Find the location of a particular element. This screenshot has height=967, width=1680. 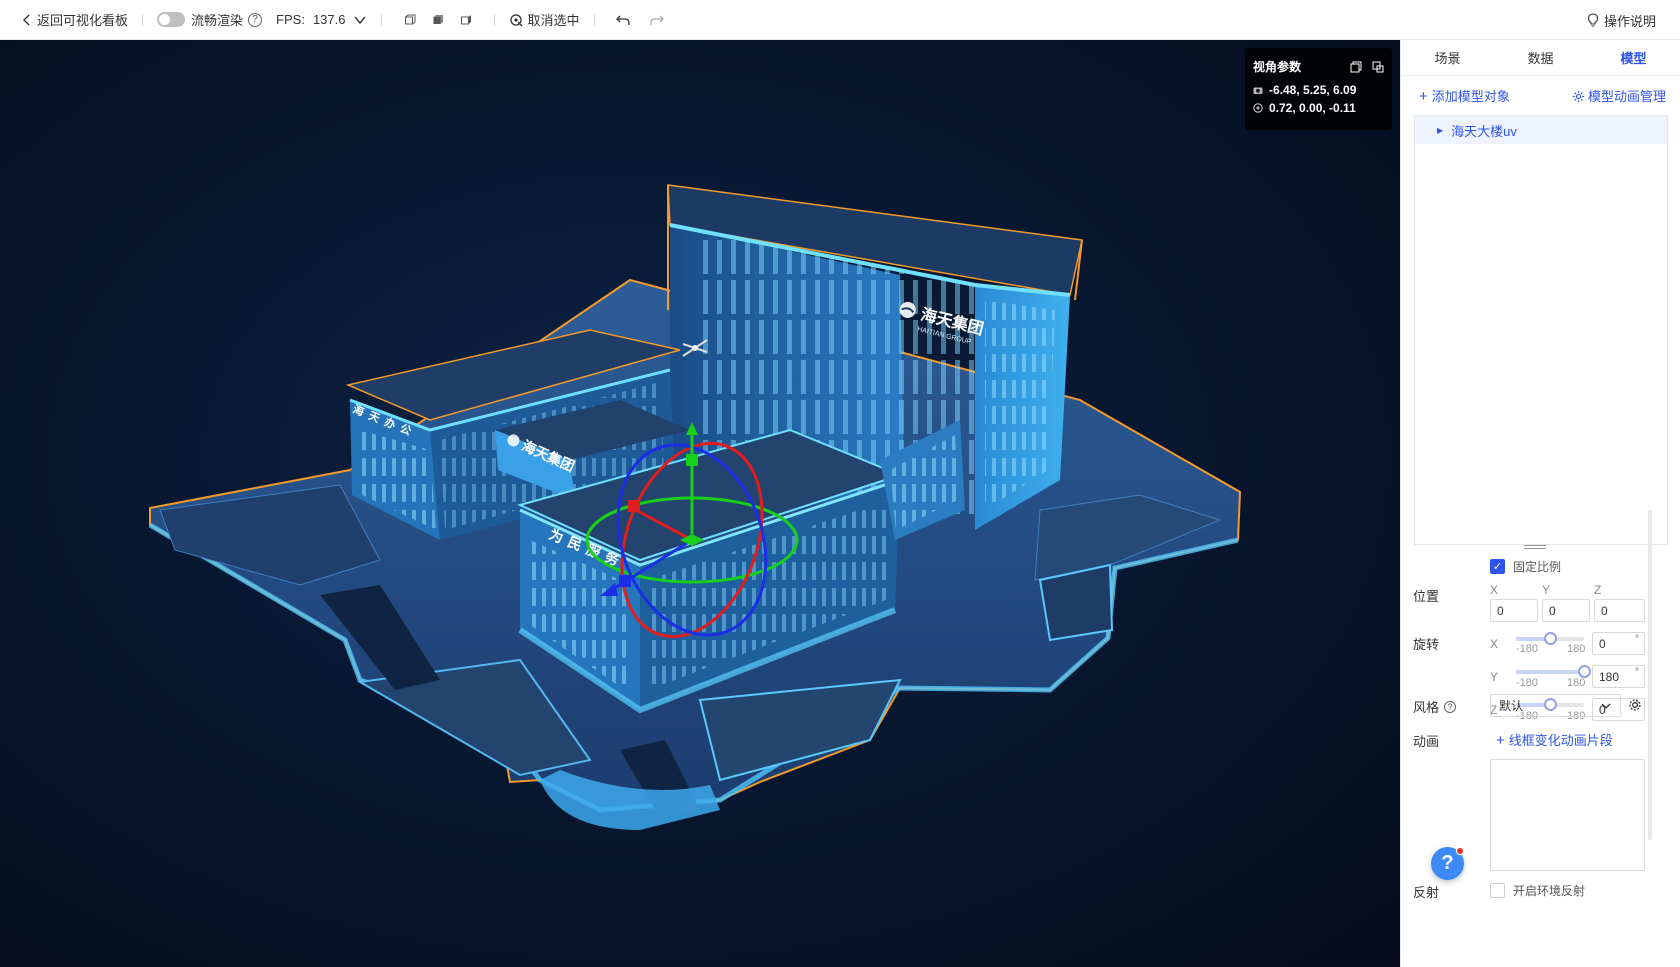

style-select: 默认 is located at coordinates (1555, 705).